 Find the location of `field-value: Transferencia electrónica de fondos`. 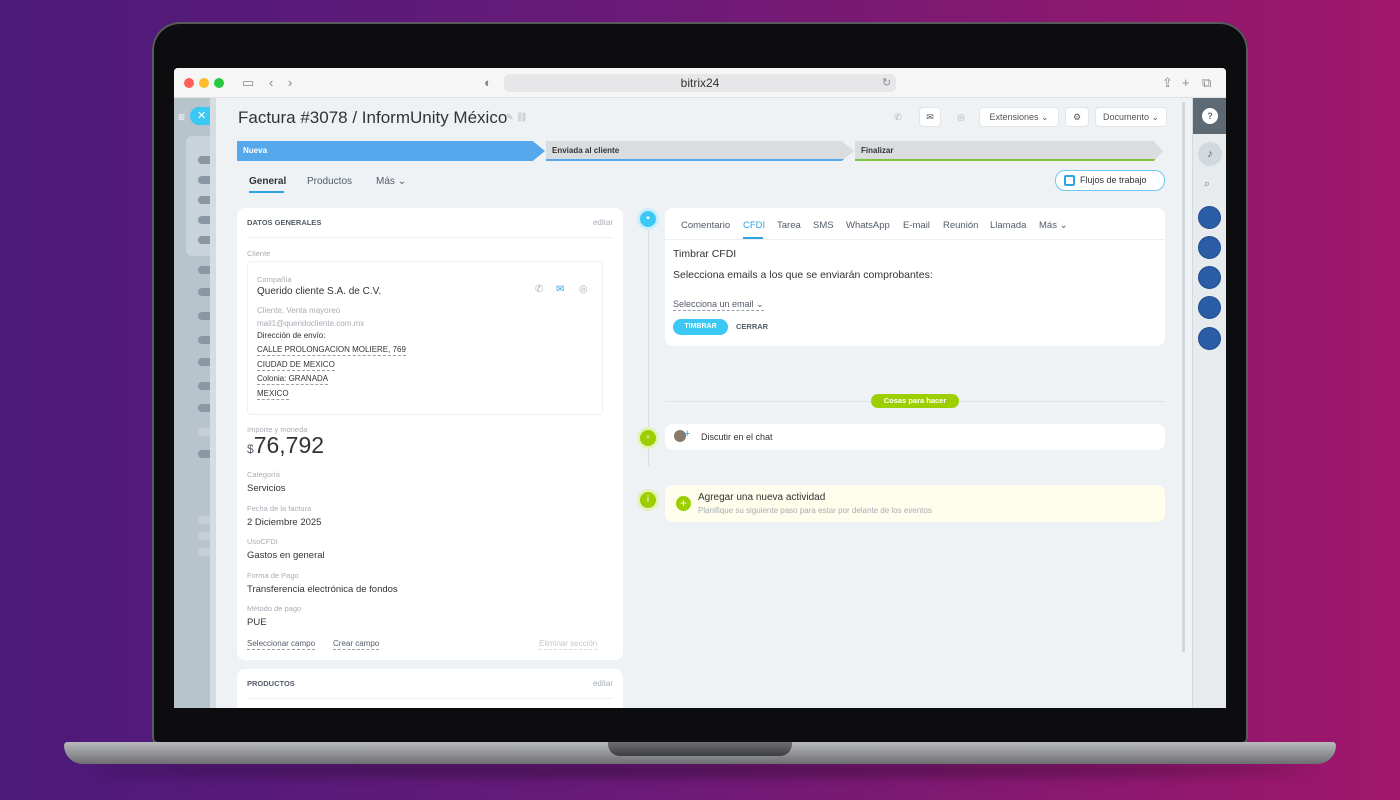

field-value: Transferencia electrónica de fondos is located at coordinates (322, 589).